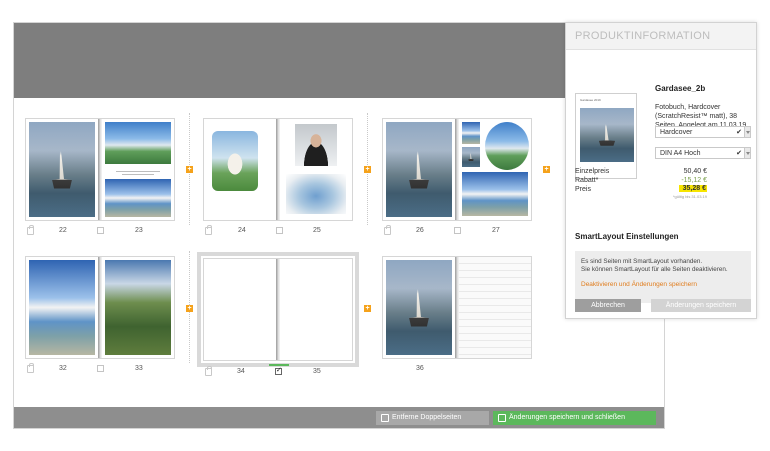 The image size is (770, 451). Describe the element at coordinates (427, 417) in the screenshot. I see `remove-spreads-label: Entferne Doppelseiten` at that location.